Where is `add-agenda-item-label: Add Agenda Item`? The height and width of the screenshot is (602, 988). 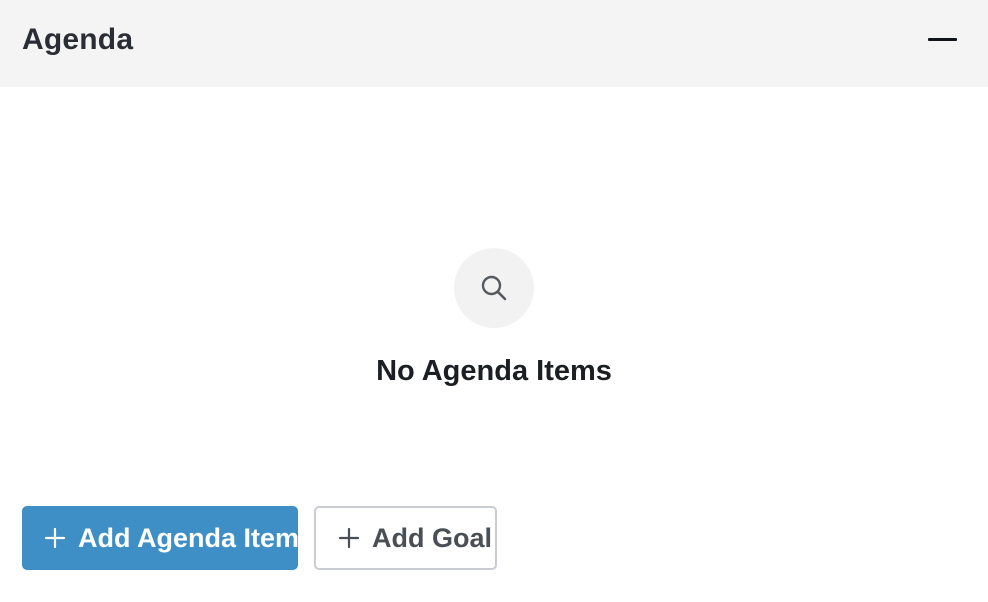 add-agenda-item-label: Add Agenda Item is located at coordinates (189, 538).